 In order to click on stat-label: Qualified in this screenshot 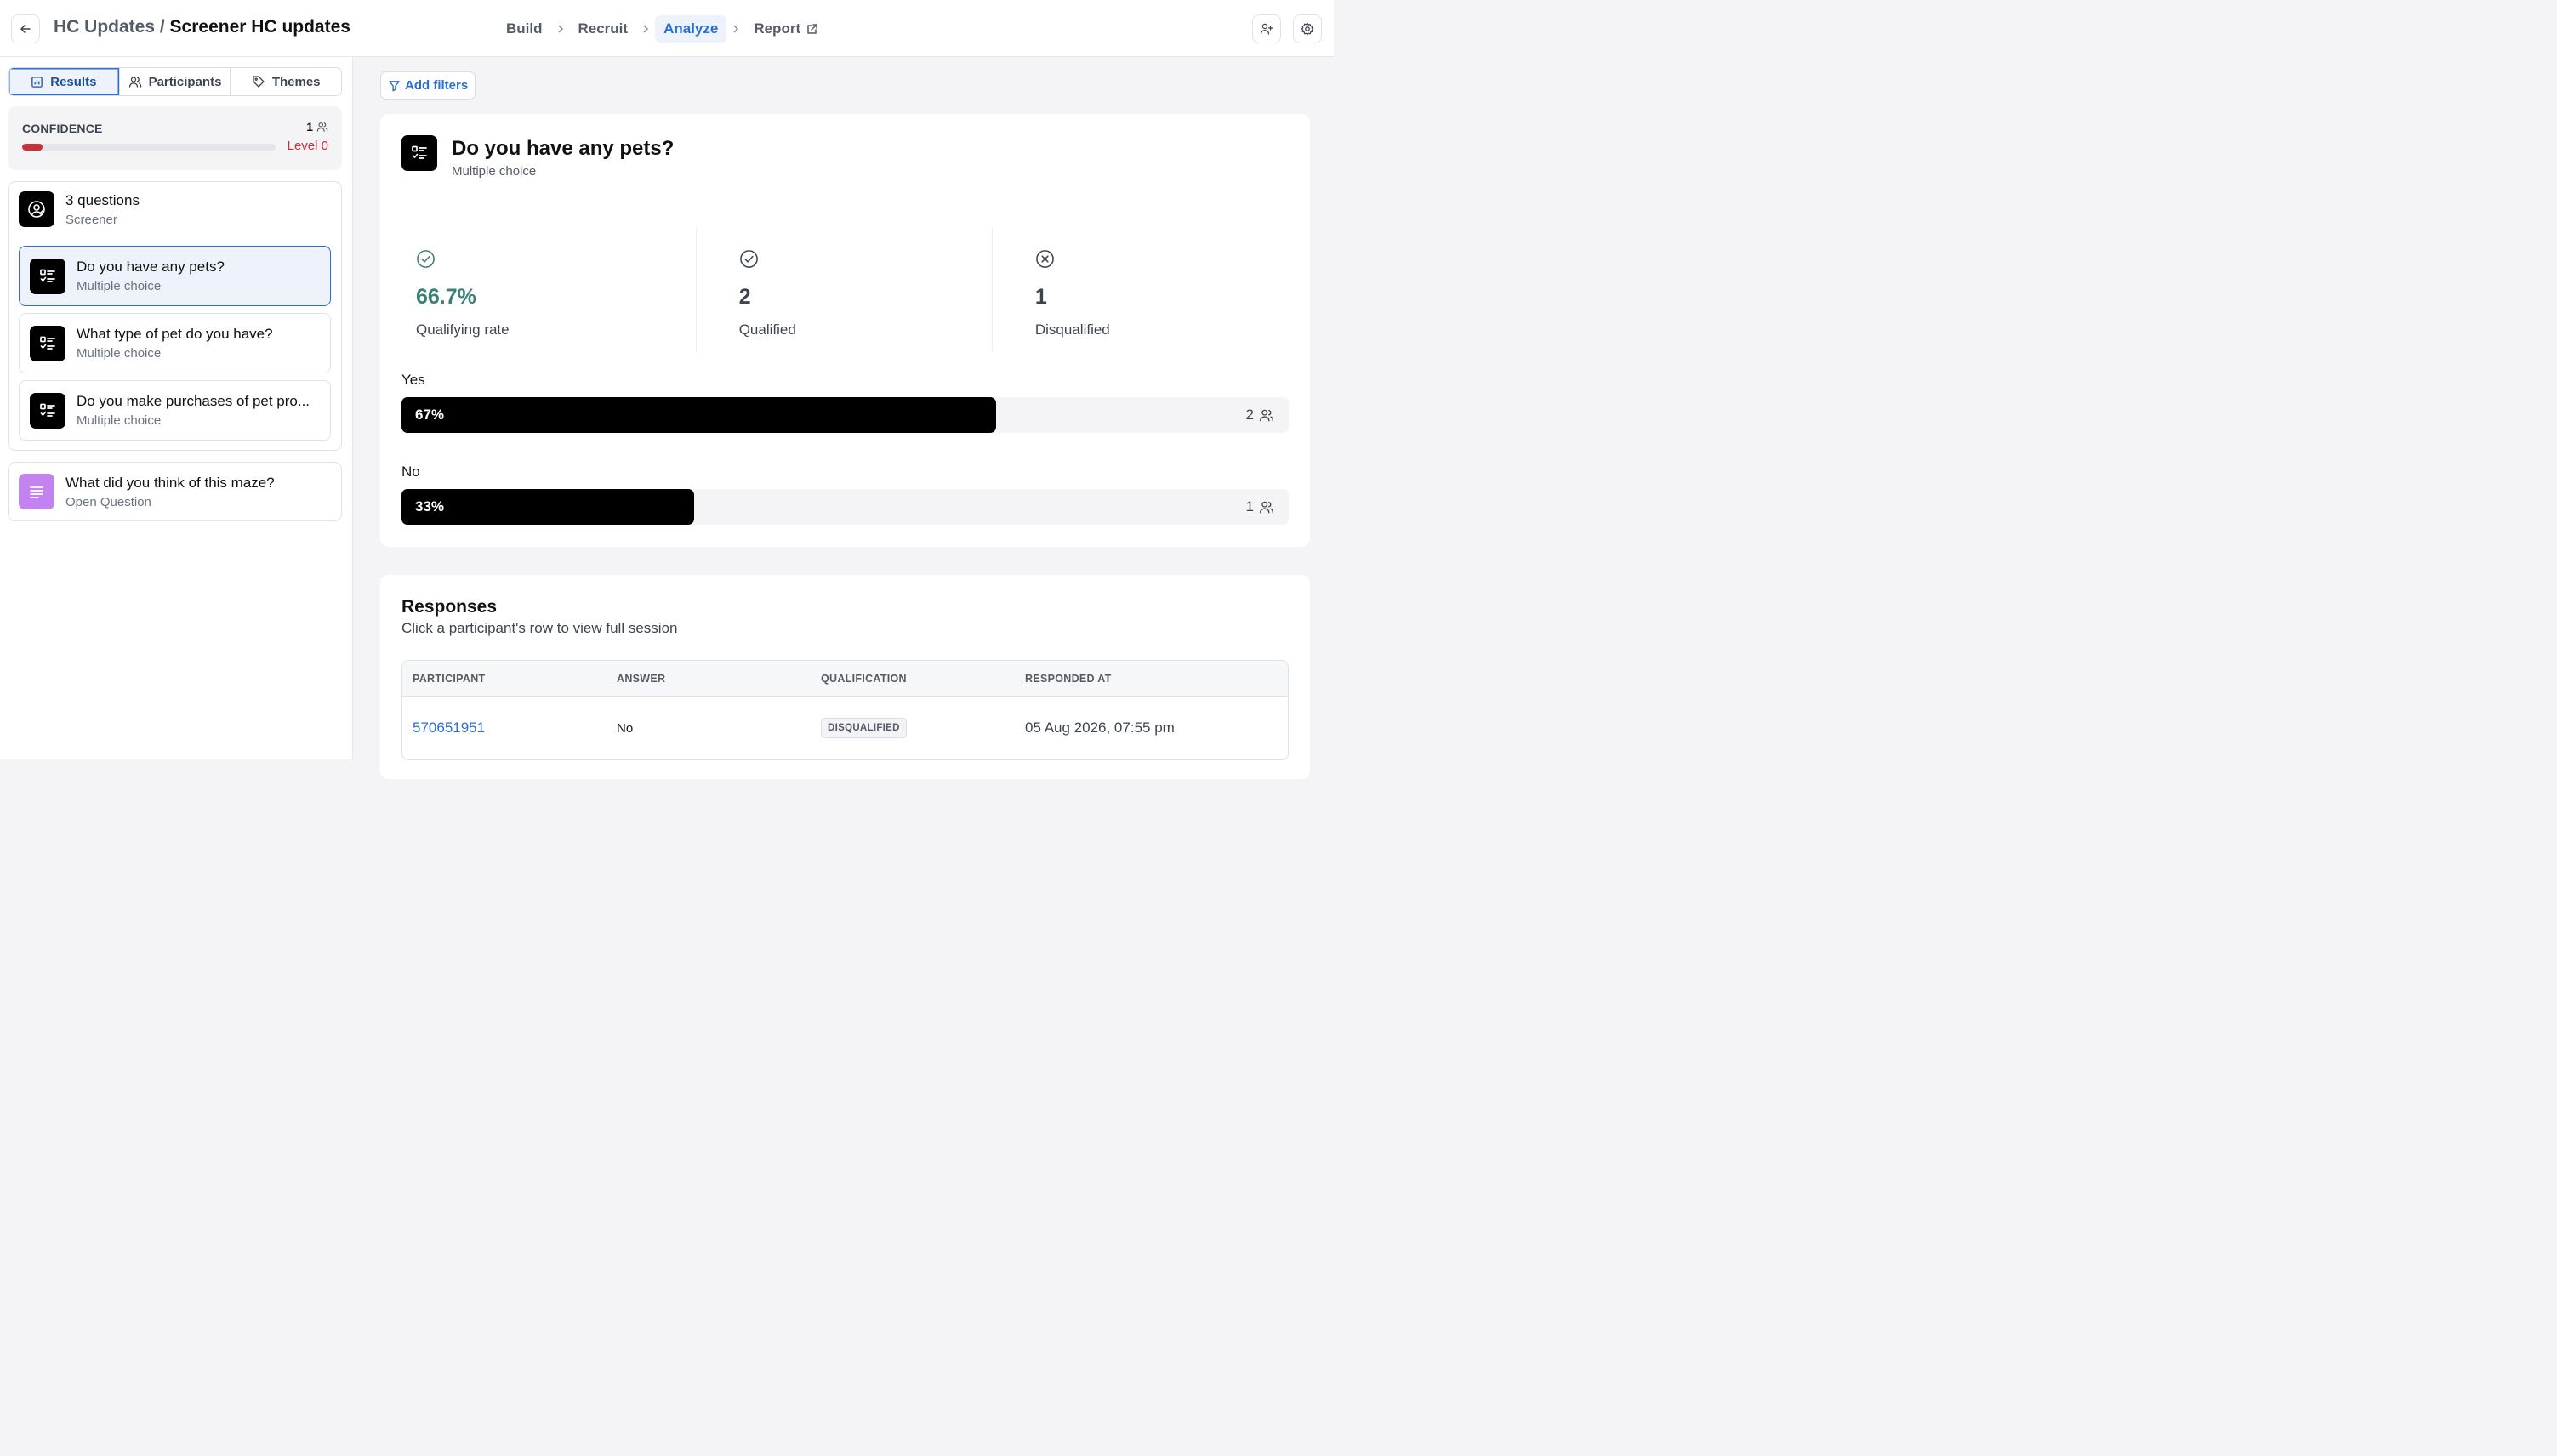, I will do `click(767, 329)`.